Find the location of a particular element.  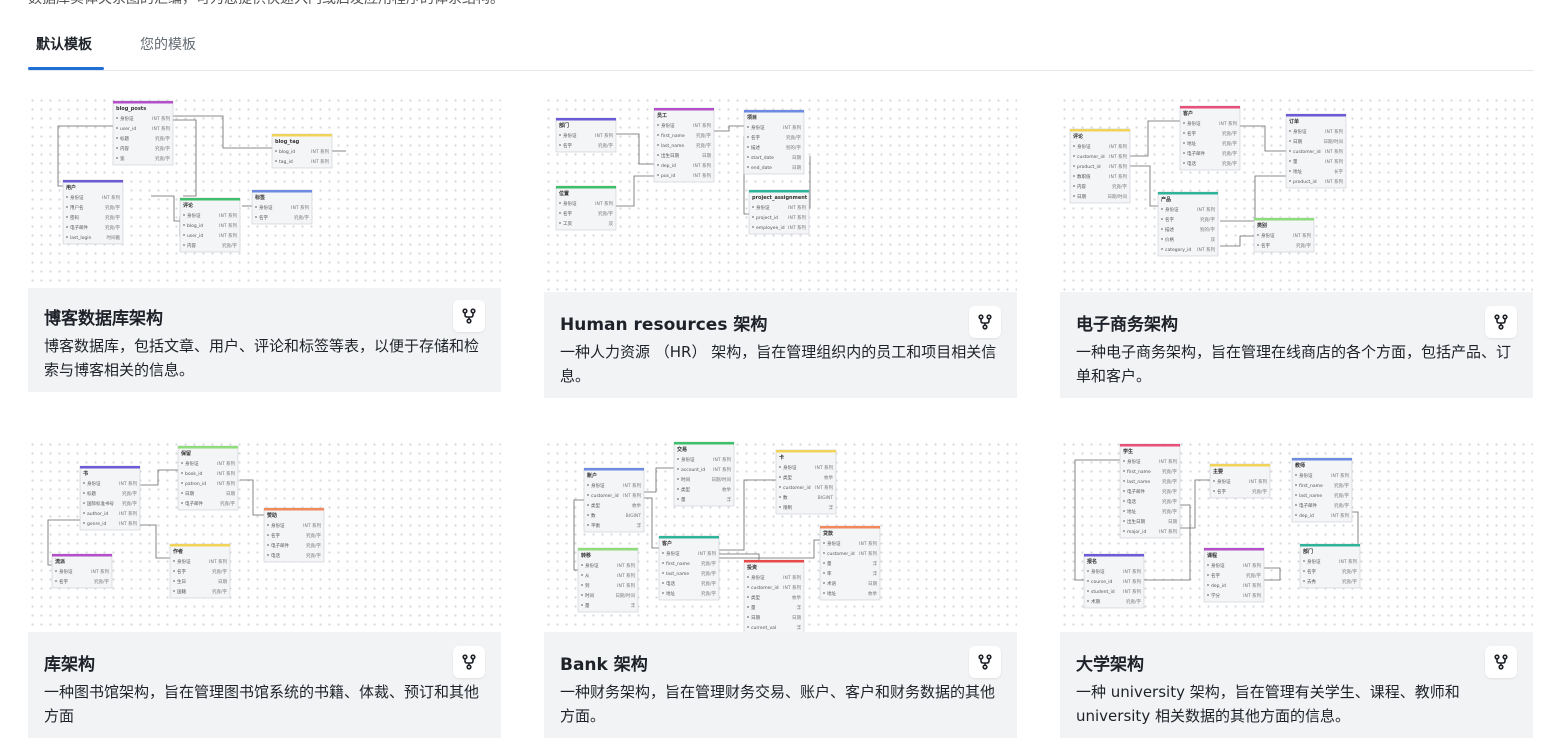

er-table: 交易身份证 INT 系列 account_id INT 系列时间 日期/时间类型 枚举量 浮 is located at coordinates (704, 474).